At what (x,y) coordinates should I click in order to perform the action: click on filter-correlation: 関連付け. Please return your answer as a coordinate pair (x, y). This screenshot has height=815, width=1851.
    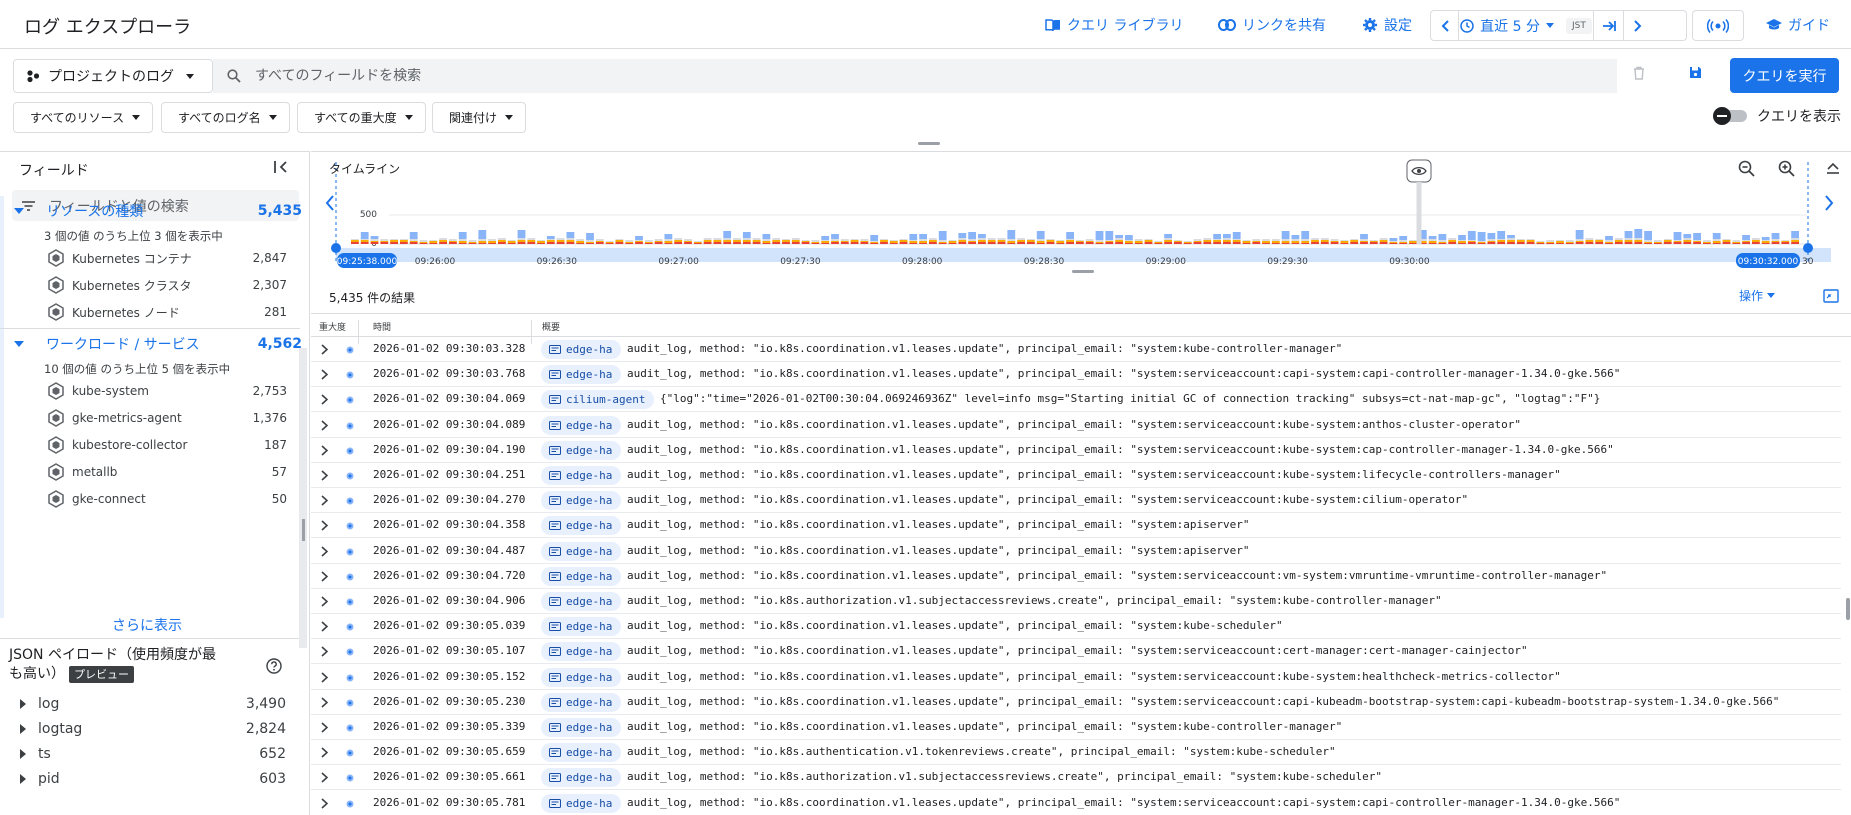
    Looking at the image, I should click on (479, 117).